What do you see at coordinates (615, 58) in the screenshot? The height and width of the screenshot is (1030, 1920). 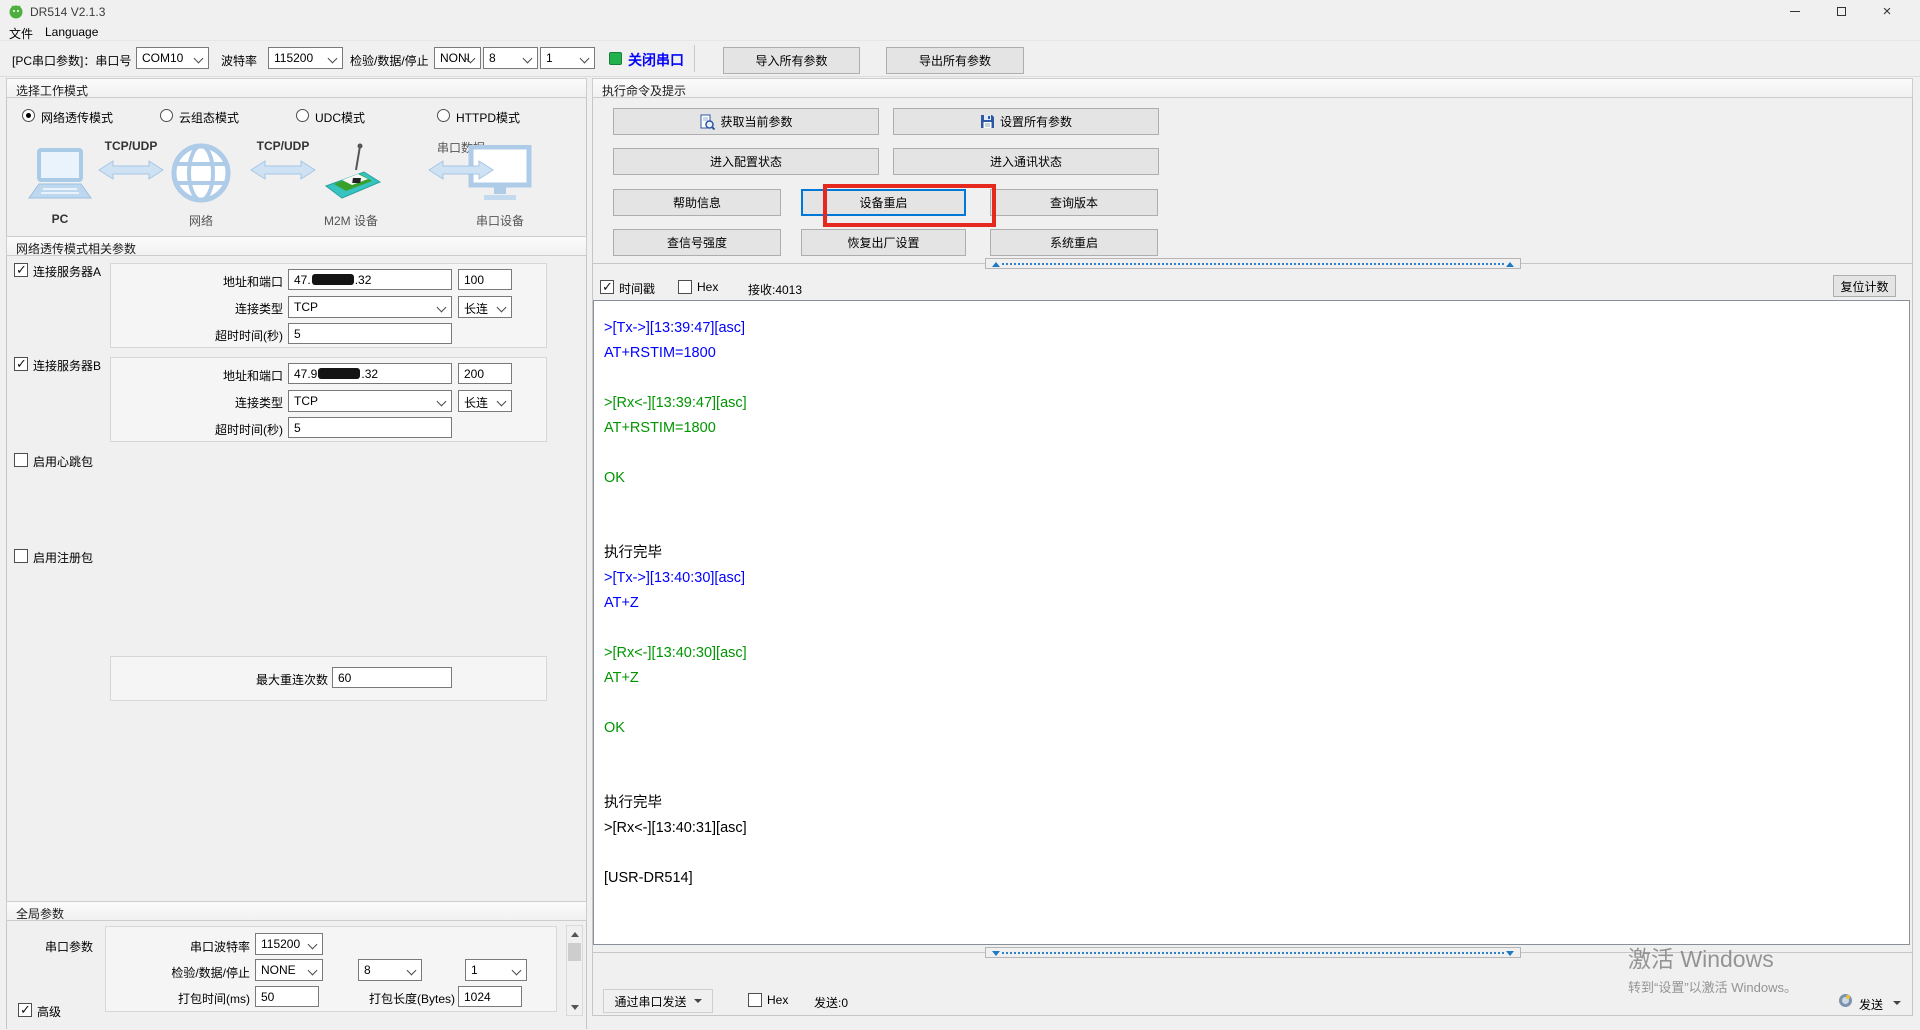 I see `port-open-led-icon` at bounding box center [615, 58].